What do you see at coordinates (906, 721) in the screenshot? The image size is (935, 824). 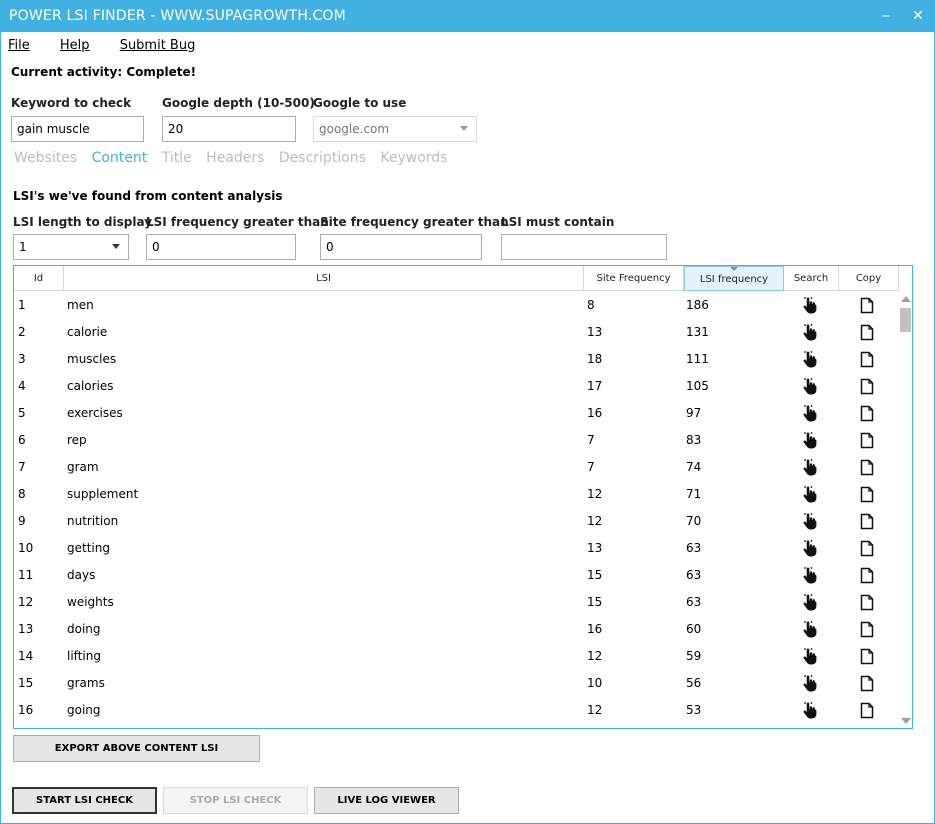 I see `scroll-down-icon` at bounding box center [906, 721].